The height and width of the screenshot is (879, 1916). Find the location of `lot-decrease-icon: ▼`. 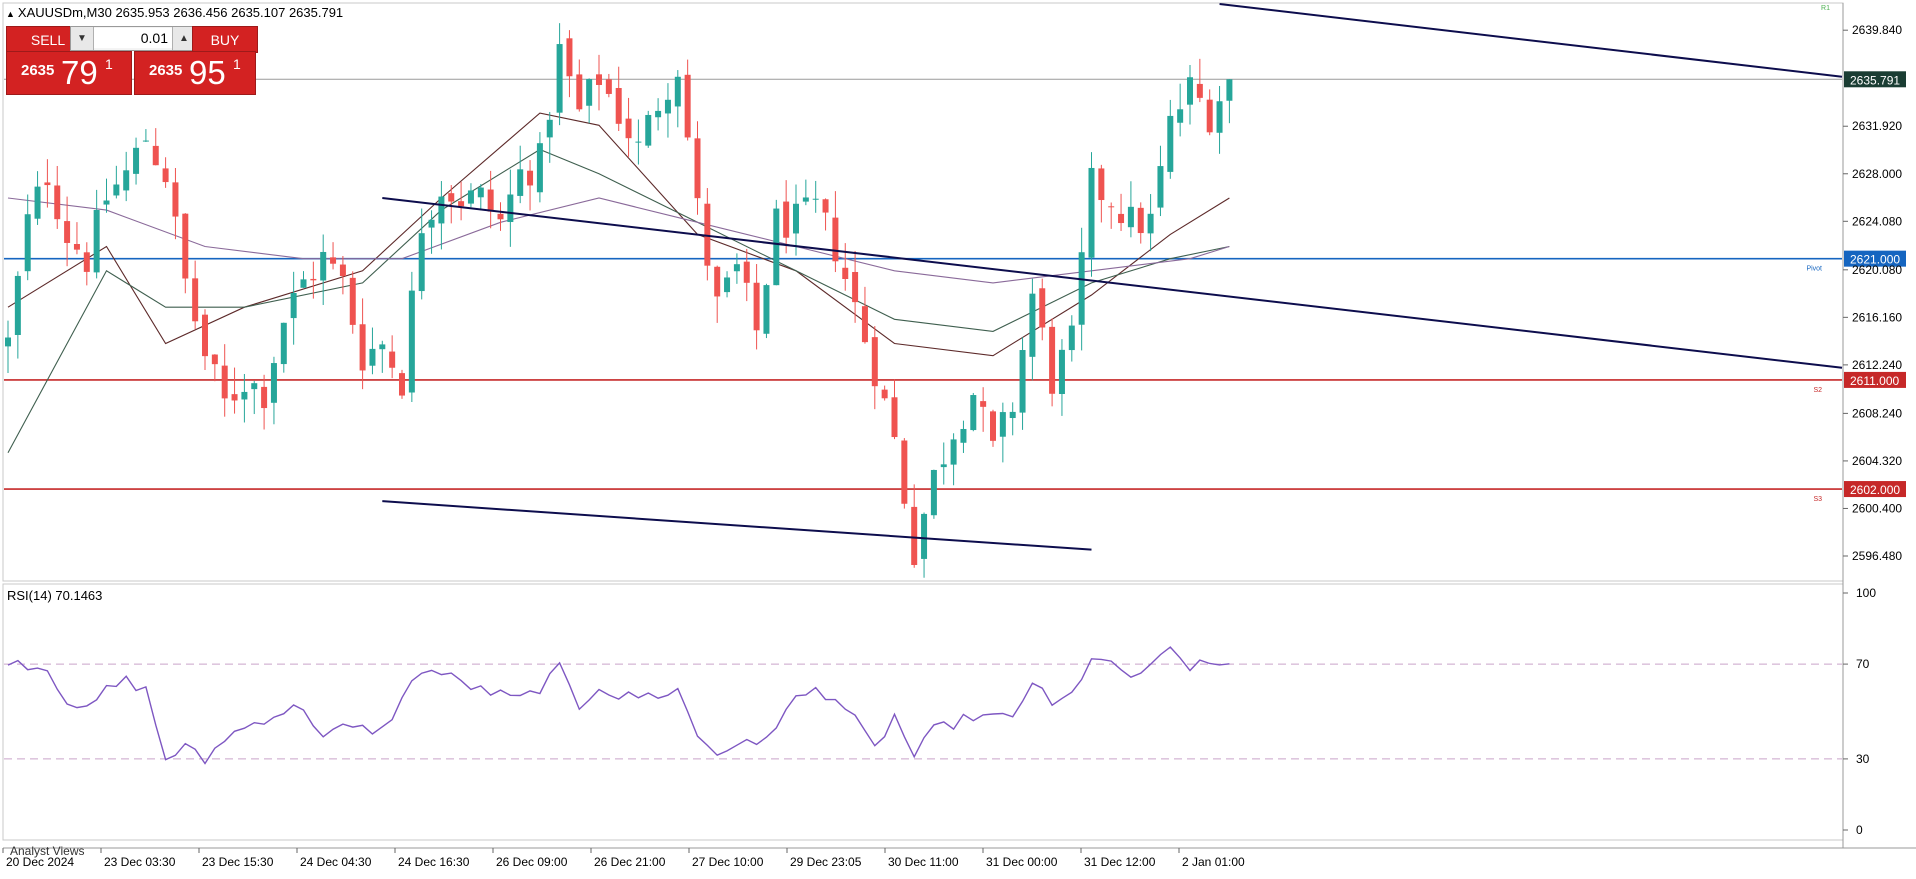

lot-decrease-icon: ▼ is located at coordinates (82, 38).